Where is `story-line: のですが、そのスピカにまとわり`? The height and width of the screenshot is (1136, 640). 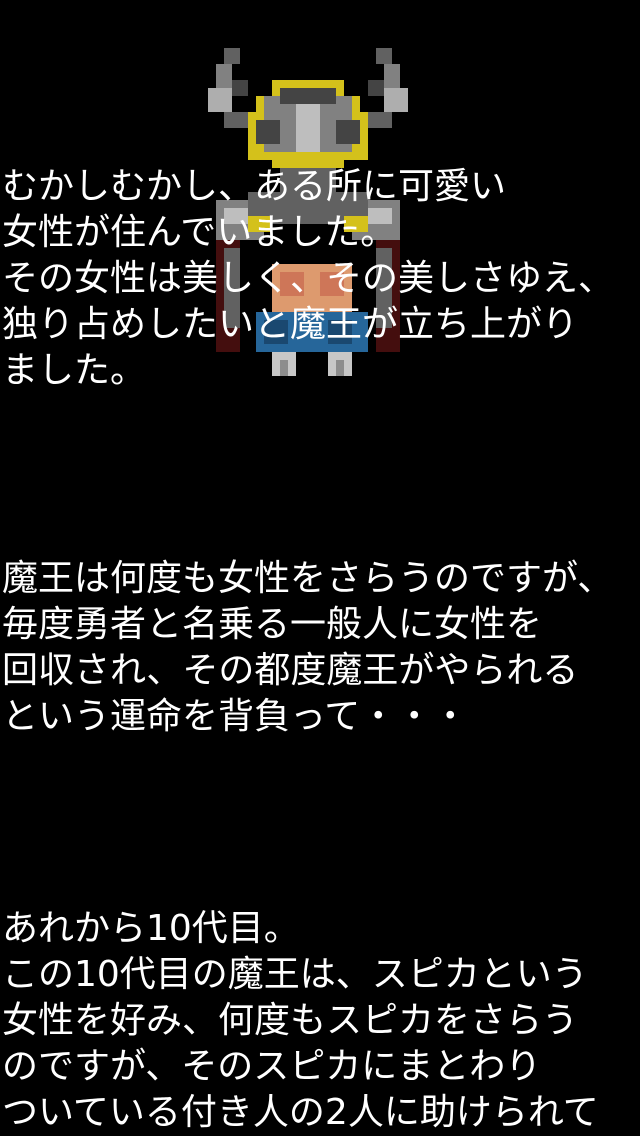
story-line: のですが、そのスピカにまとわり is located at coordinates (272, 1066).